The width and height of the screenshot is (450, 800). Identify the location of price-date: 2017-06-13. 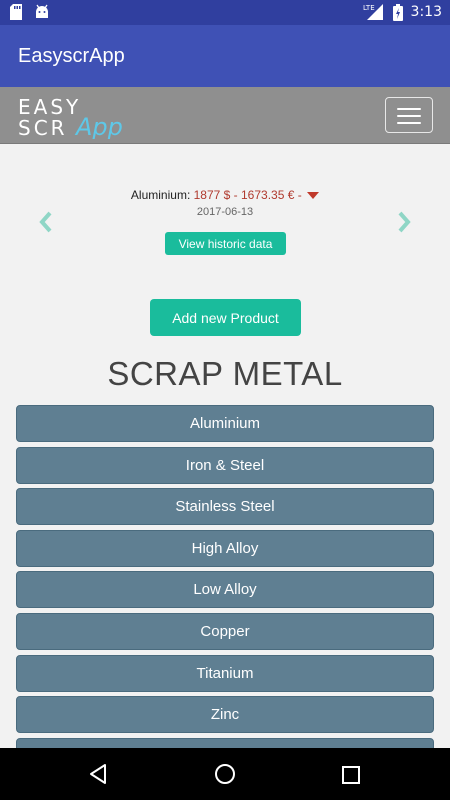
(225, 212).